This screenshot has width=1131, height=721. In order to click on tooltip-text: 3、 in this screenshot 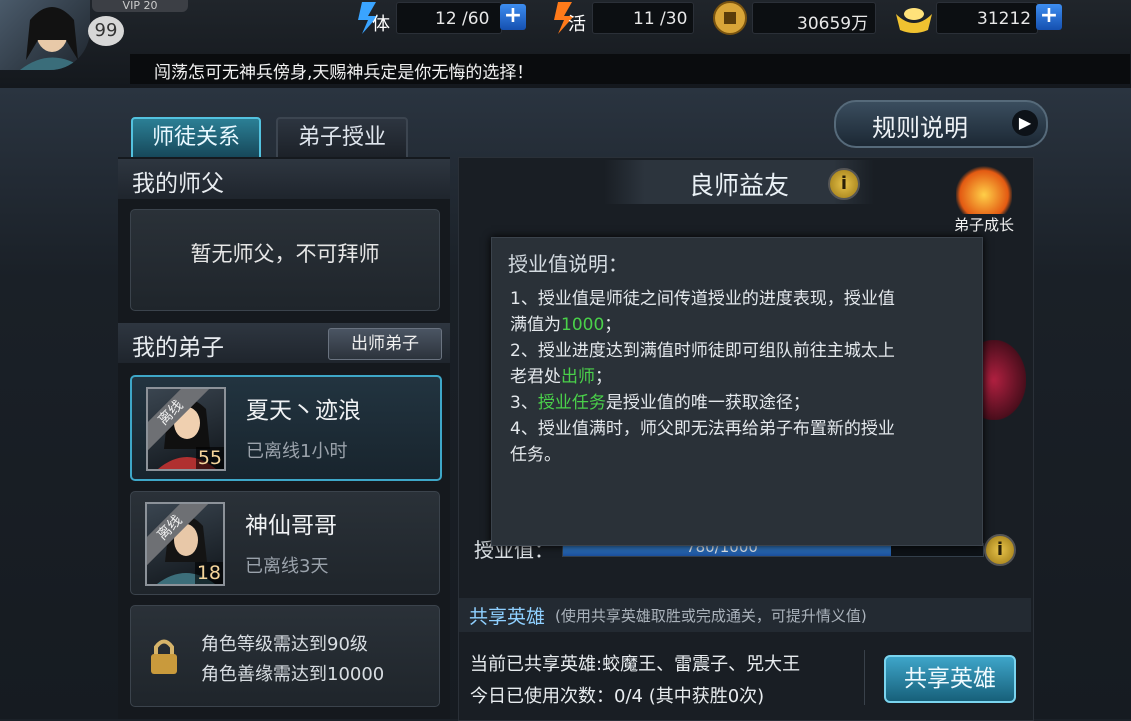, I will do `click(524, 403)`.